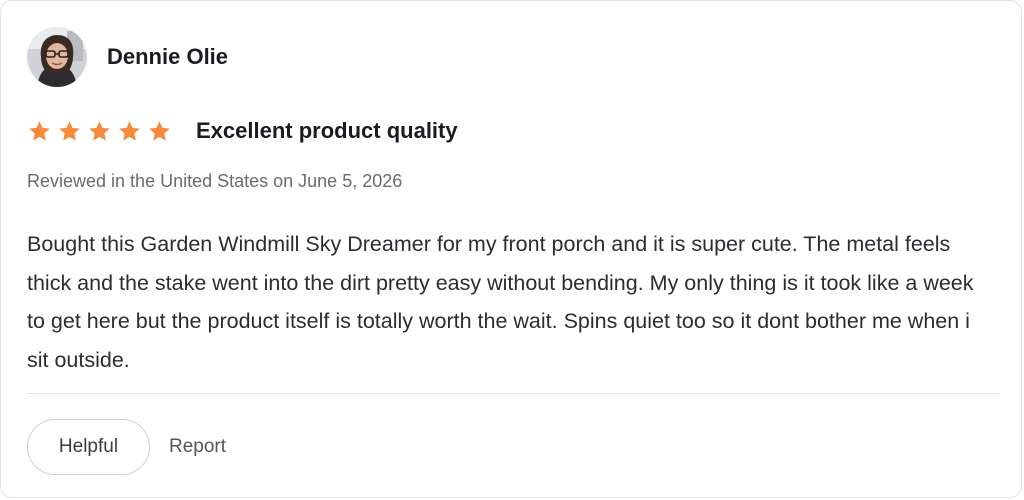 The image size is (1024, 500). What do you see at coordinates (57, 57) in the screenshot?
I see `avatar` at bounding box center [57, 57].